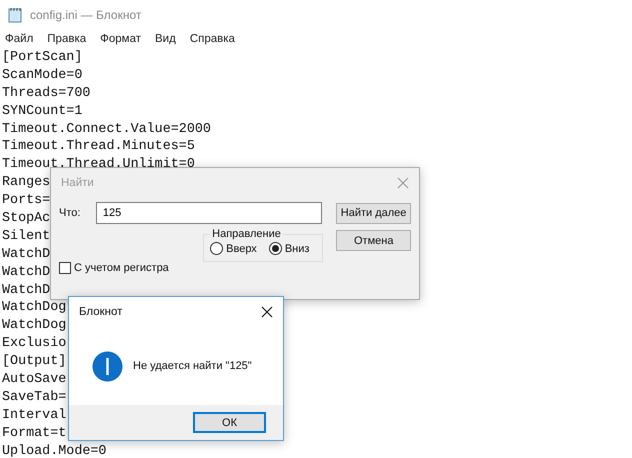 This screenshot has height=458, width=632. What do you see at coordinates (67, 39) in the screenshot?
I see `menu-item: Правка` at bounding box center [67, 39].